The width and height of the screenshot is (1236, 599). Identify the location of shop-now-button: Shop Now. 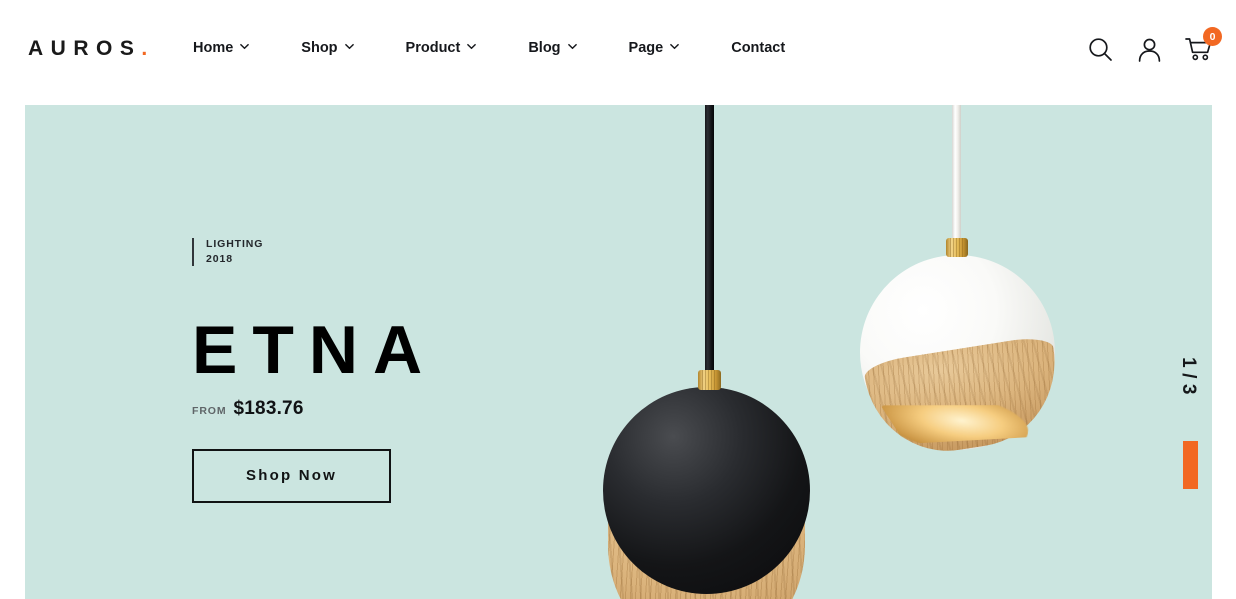
(291, 475).